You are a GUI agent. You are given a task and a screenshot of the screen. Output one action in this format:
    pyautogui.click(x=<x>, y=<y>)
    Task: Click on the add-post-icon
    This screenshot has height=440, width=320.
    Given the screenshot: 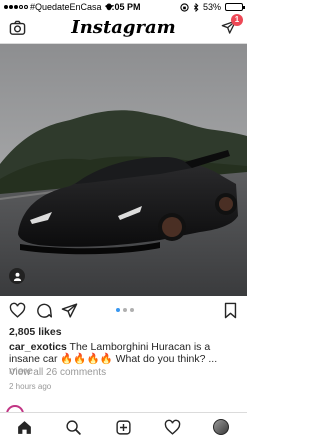 What is the action you would take?
    pyautogui.click(x=123, y=427)
    